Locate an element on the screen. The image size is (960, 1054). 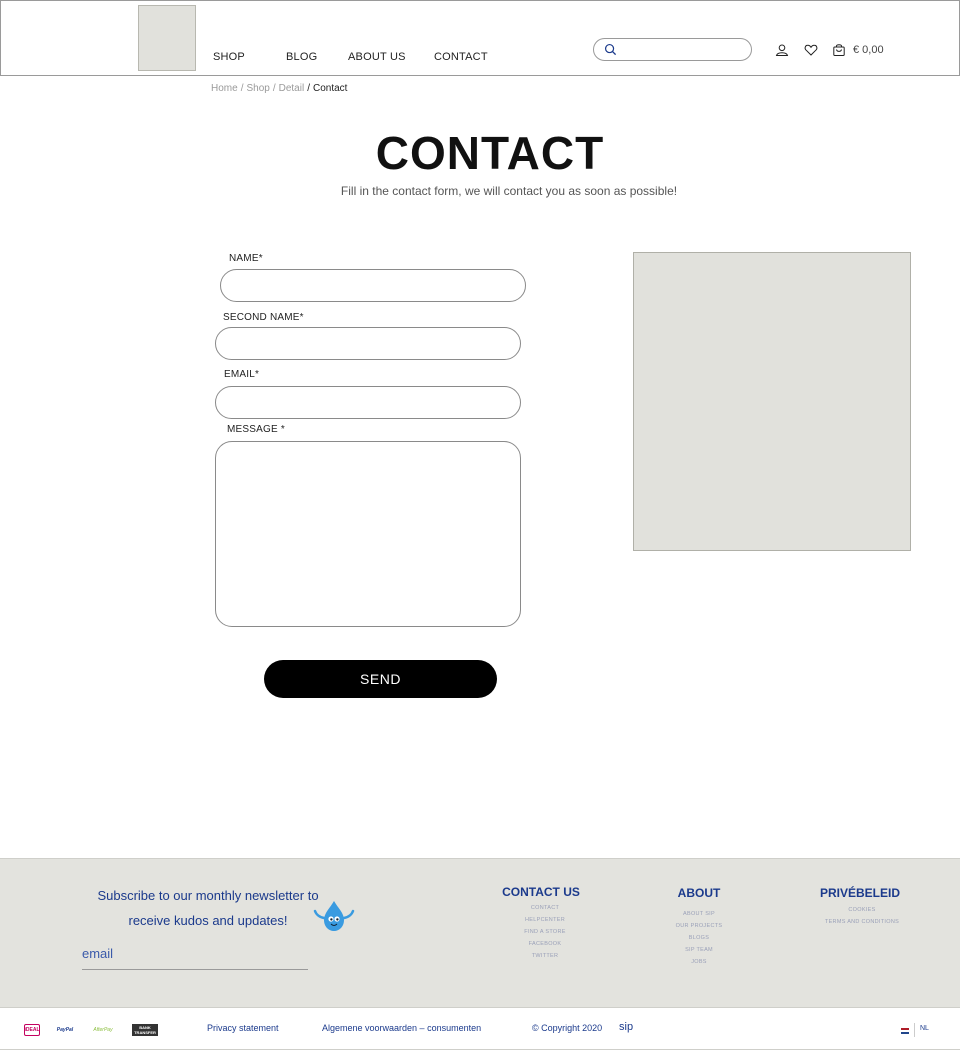
message-label: MESSAGE * is located at coordinates (256, 429).